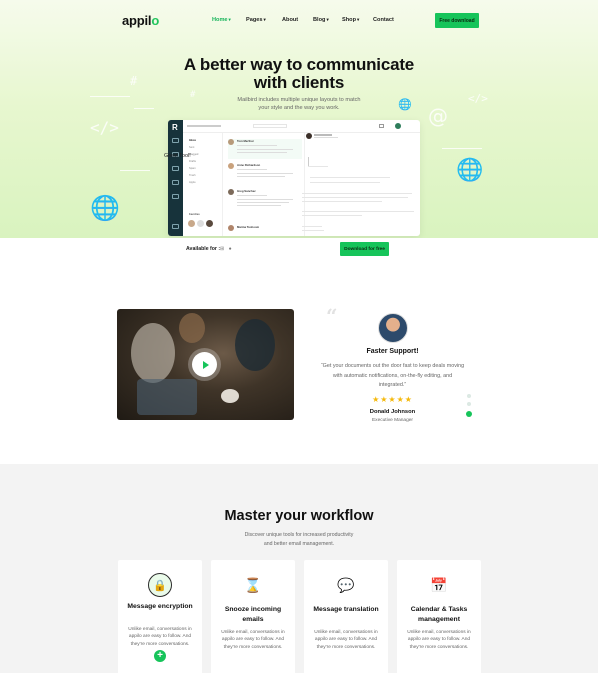  Describe the element at coordinates (175, 140) in the screenshot. I see `inbox-icon` at that location.